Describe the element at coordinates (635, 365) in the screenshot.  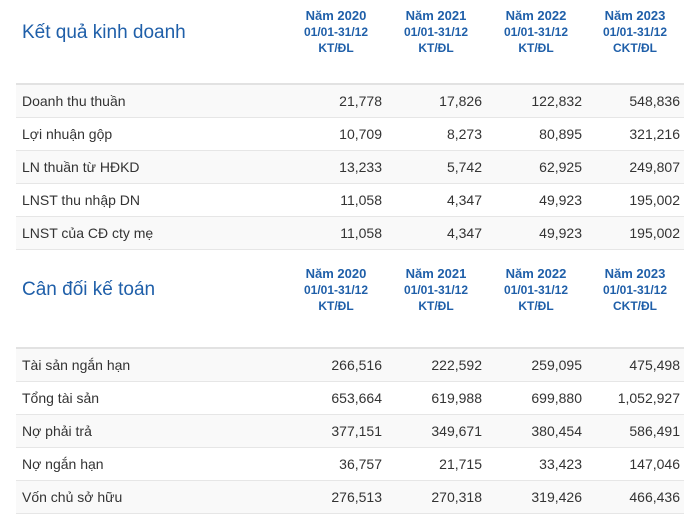
I see `cell-value: 475,498` at that location.